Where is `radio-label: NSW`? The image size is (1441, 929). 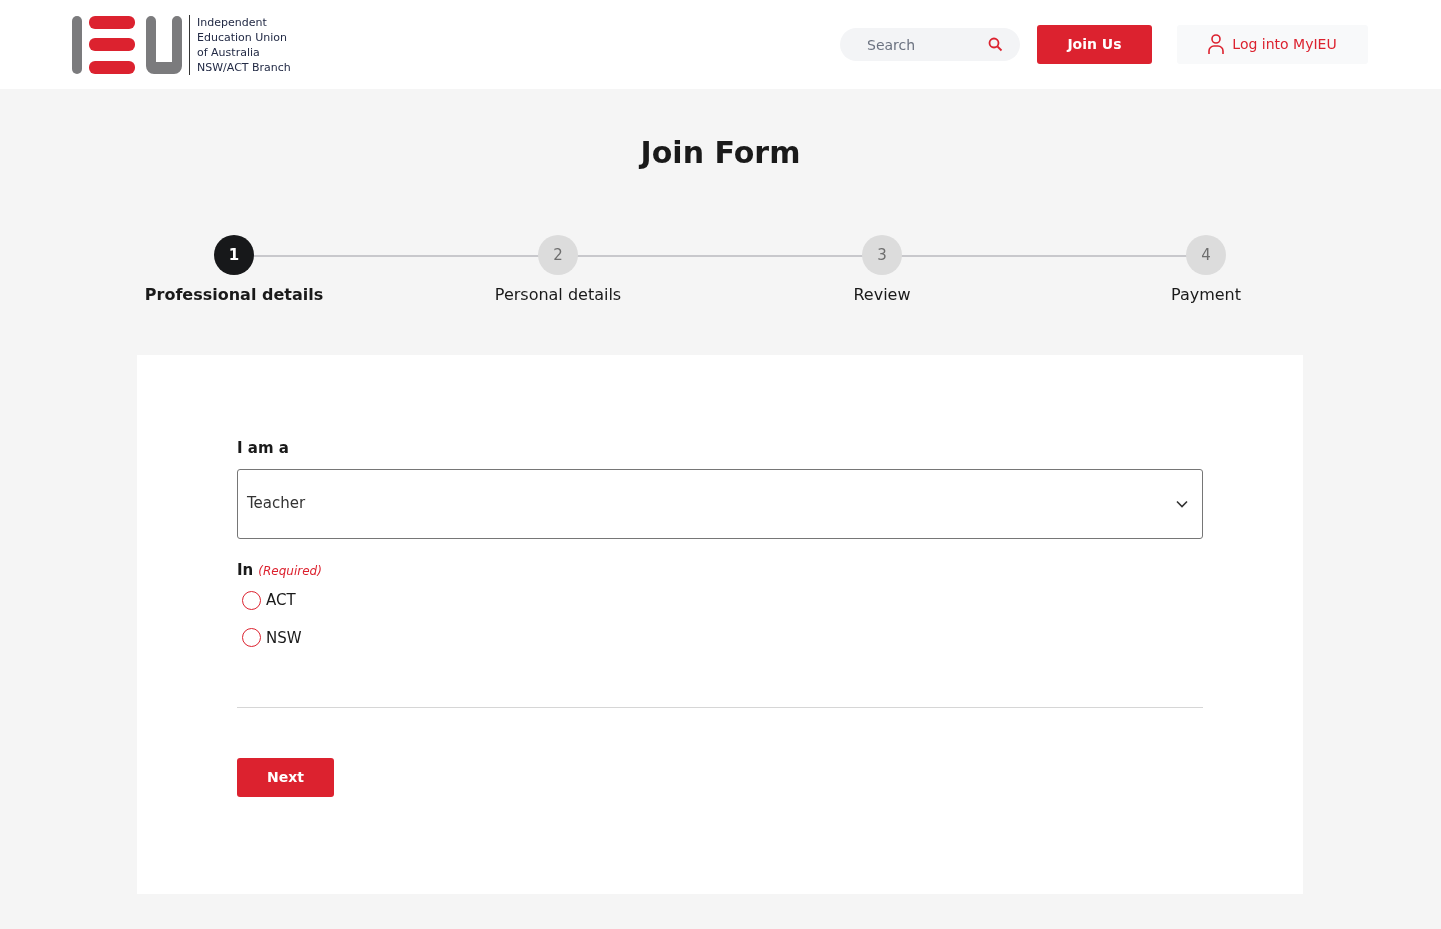 radio-label: NSW is located at coordinates (284, 637).